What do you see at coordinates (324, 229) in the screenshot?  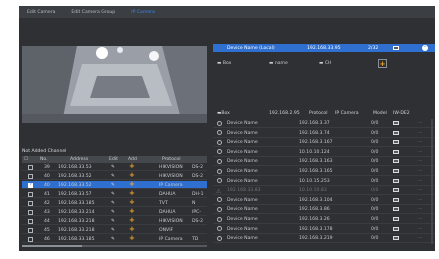 I see `device-row: Device Name 192.168.3.178 0/0 ···` at bounding box center [324, 229].